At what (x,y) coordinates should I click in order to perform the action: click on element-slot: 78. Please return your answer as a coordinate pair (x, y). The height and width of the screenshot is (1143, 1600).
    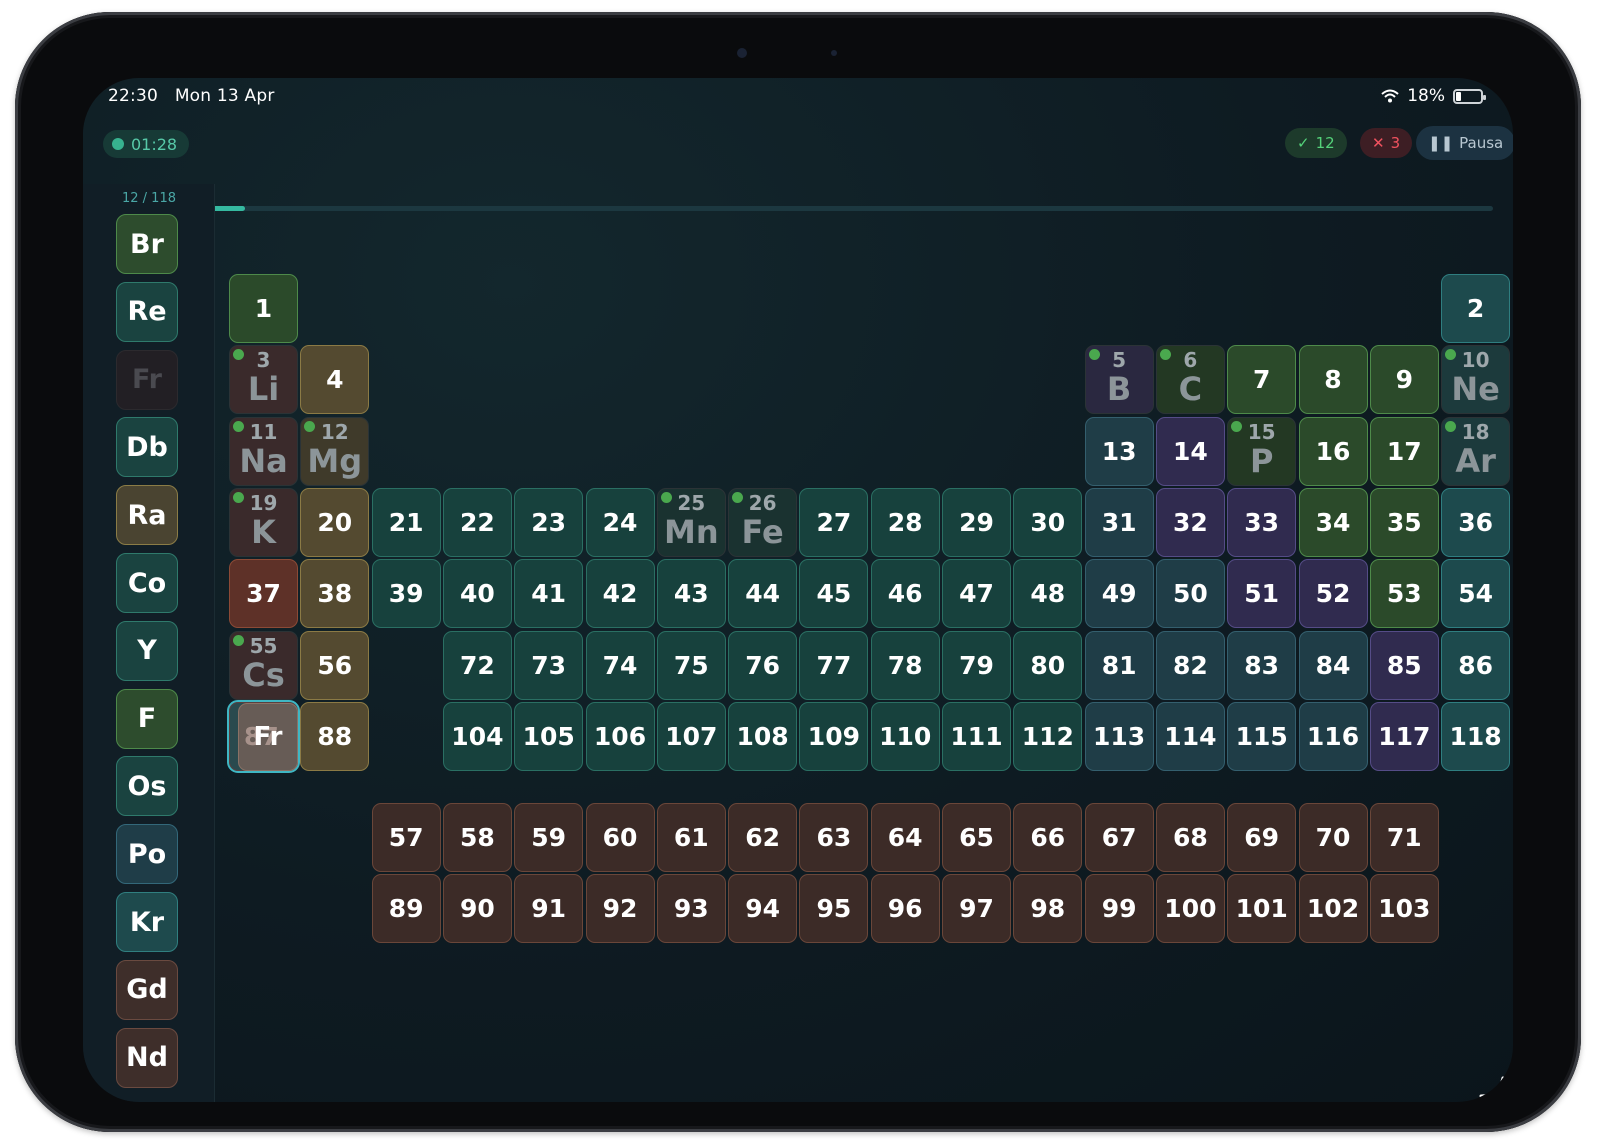
    Looking at the image, I should click on (905, 665).